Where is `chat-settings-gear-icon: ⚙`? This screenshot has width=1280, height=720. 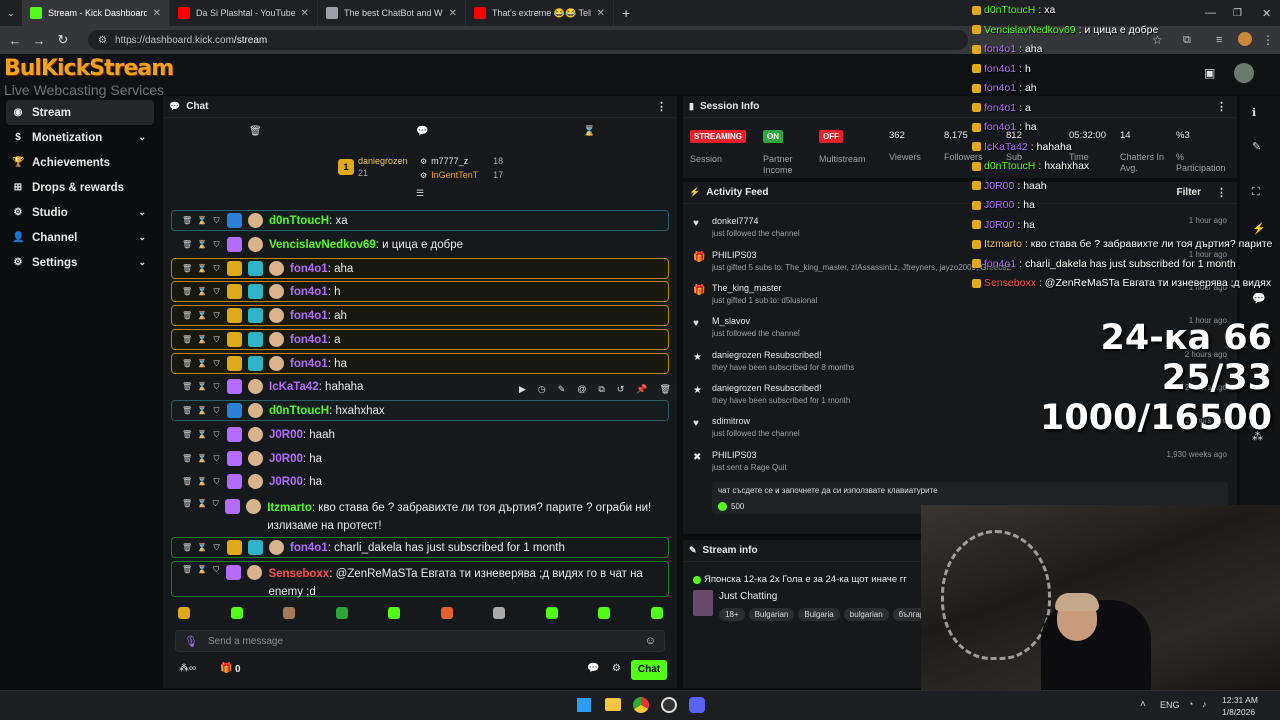
chat-settings-gear-icon: ⚙ is located at coordinates (616, 668).